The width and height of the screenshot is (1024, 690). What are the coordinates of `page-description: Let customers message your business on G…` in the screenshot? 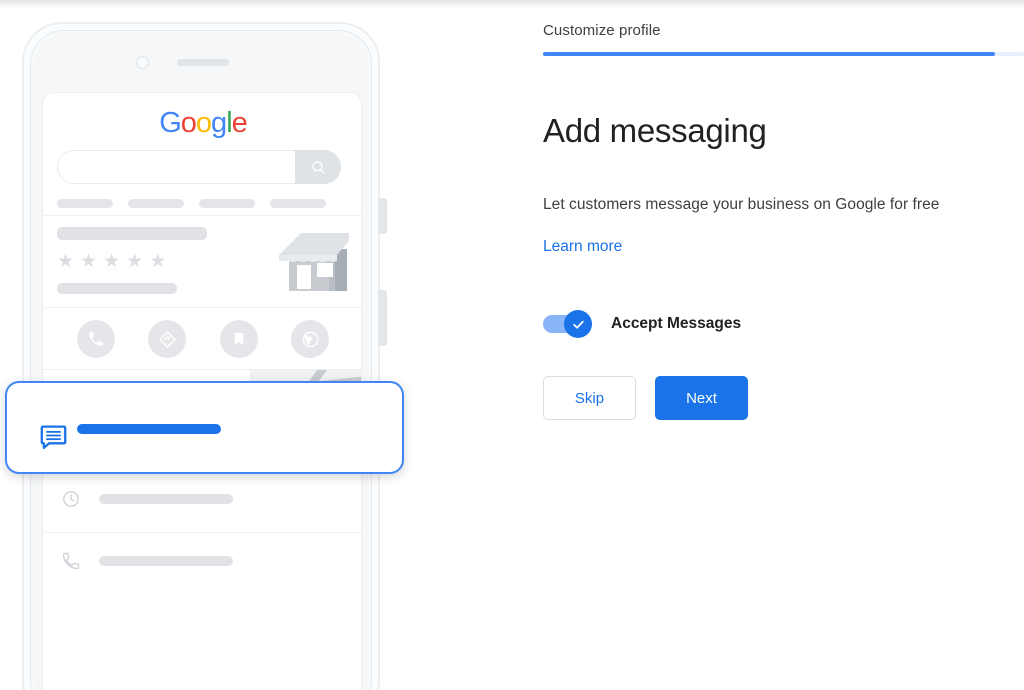 It's located at (741, 204).